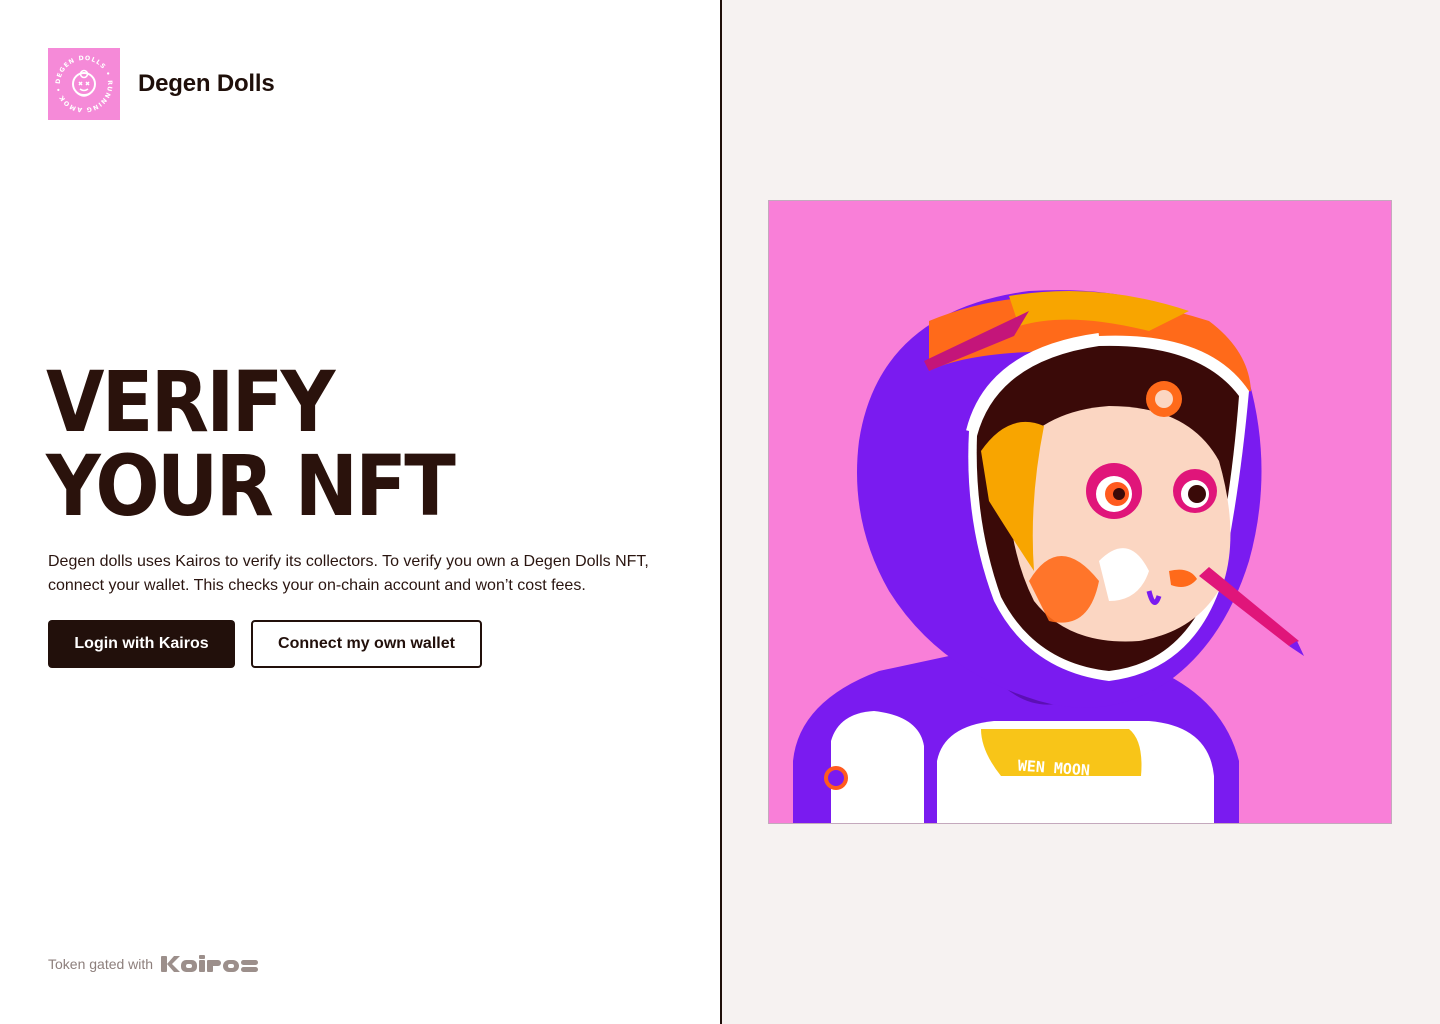 The height and width of the screenshot is (1024, 1440). I want to click on headline-line-1: VERIFY, so click(190, 402).